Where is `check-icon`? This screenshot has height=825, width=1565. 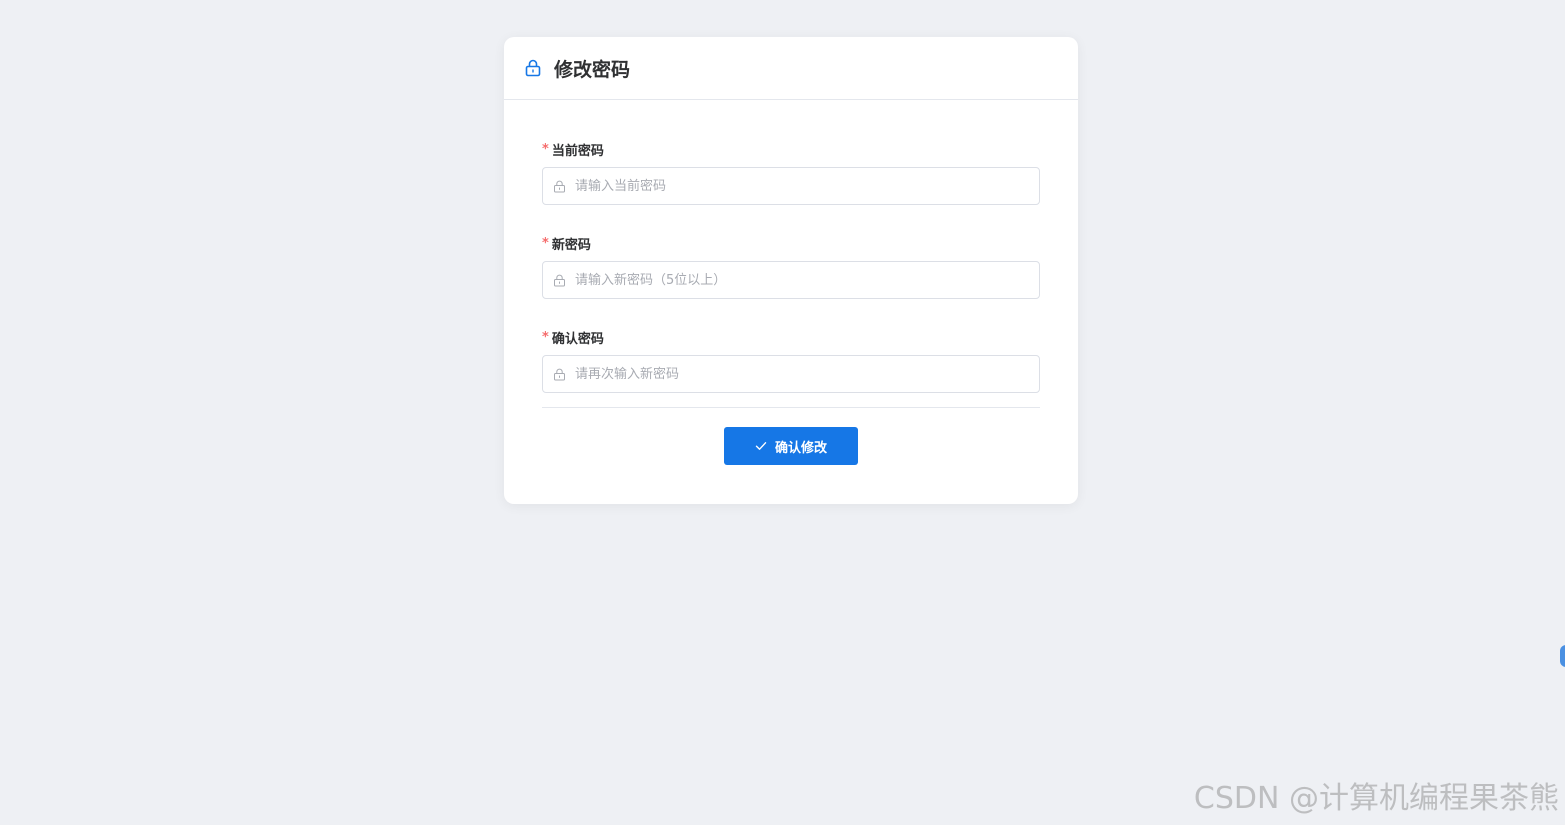
check-icon is located at coordinates (761, 446).